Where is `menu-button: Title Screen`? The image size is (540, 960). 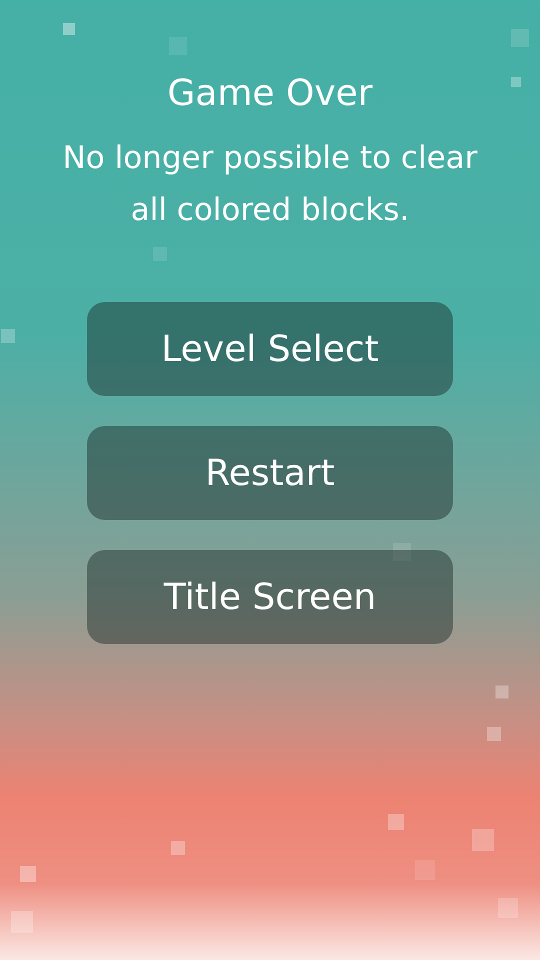
menu-button: Title Screen is located at coordinates (270, 597).